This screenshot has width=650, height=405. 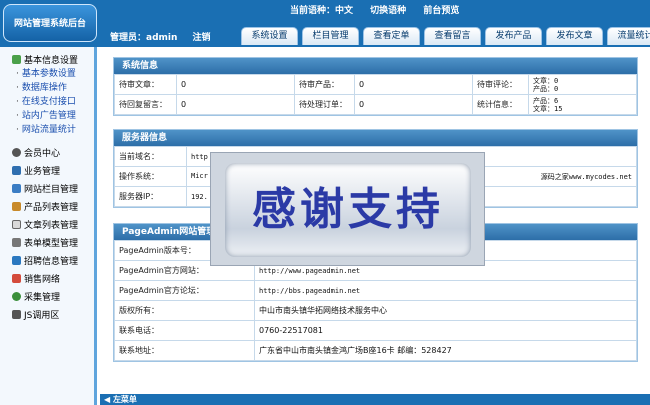 What do you see at coordinates (16, 206) in the screenshot?
I see `products-icon` at bounding box center [16, 206].